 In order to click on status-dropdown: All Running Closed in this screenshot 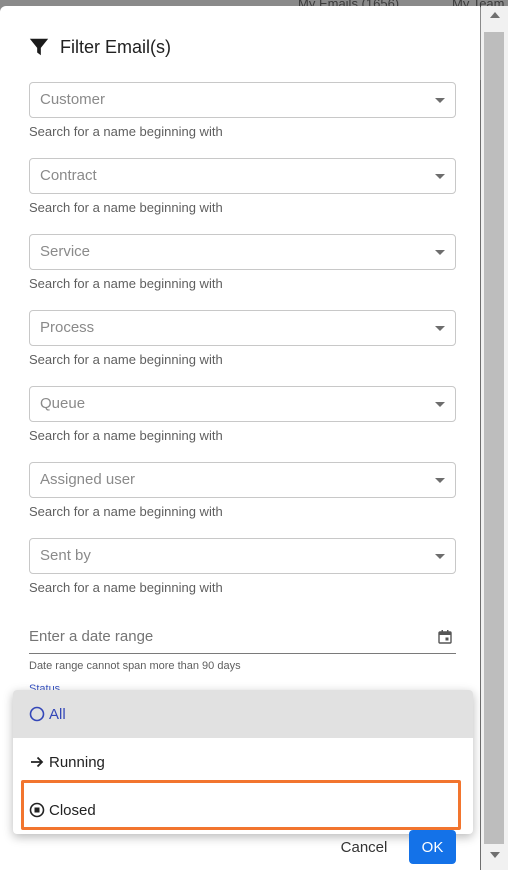, I will do `click(243, 762)`.